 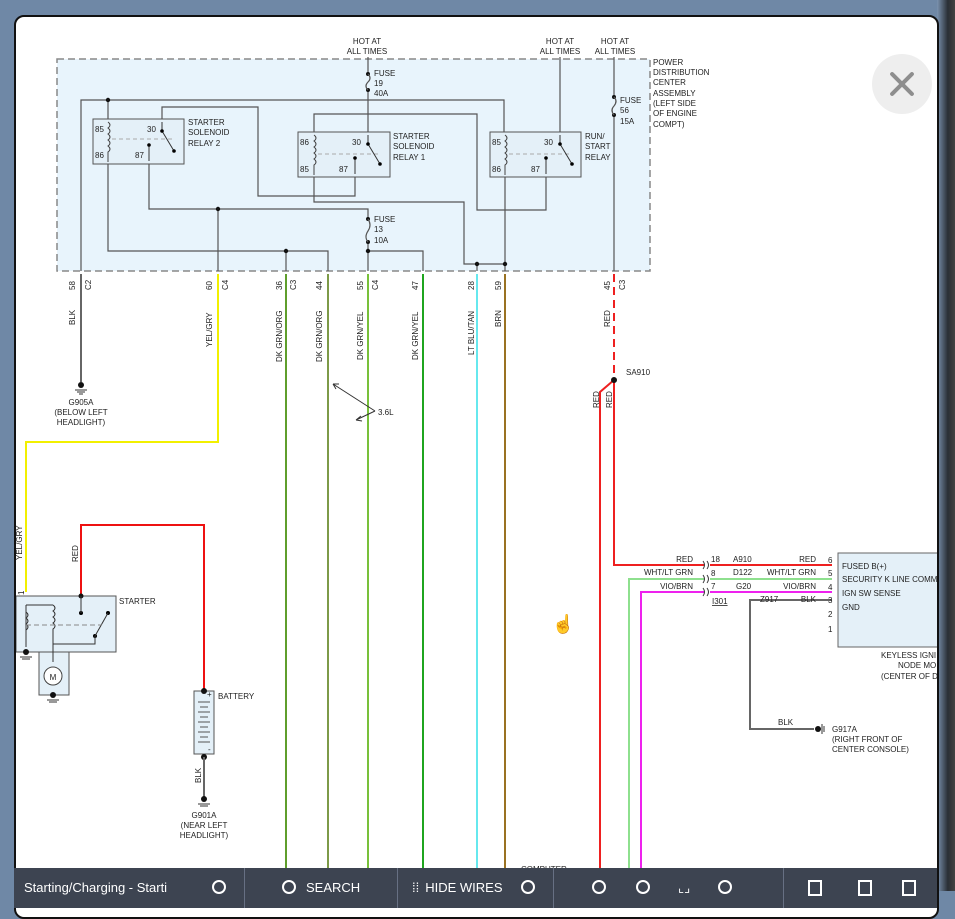 What do you see at coordinates (909, 888) in the screenshot?
I see `mobile-button` at bounding box center [909, 888].